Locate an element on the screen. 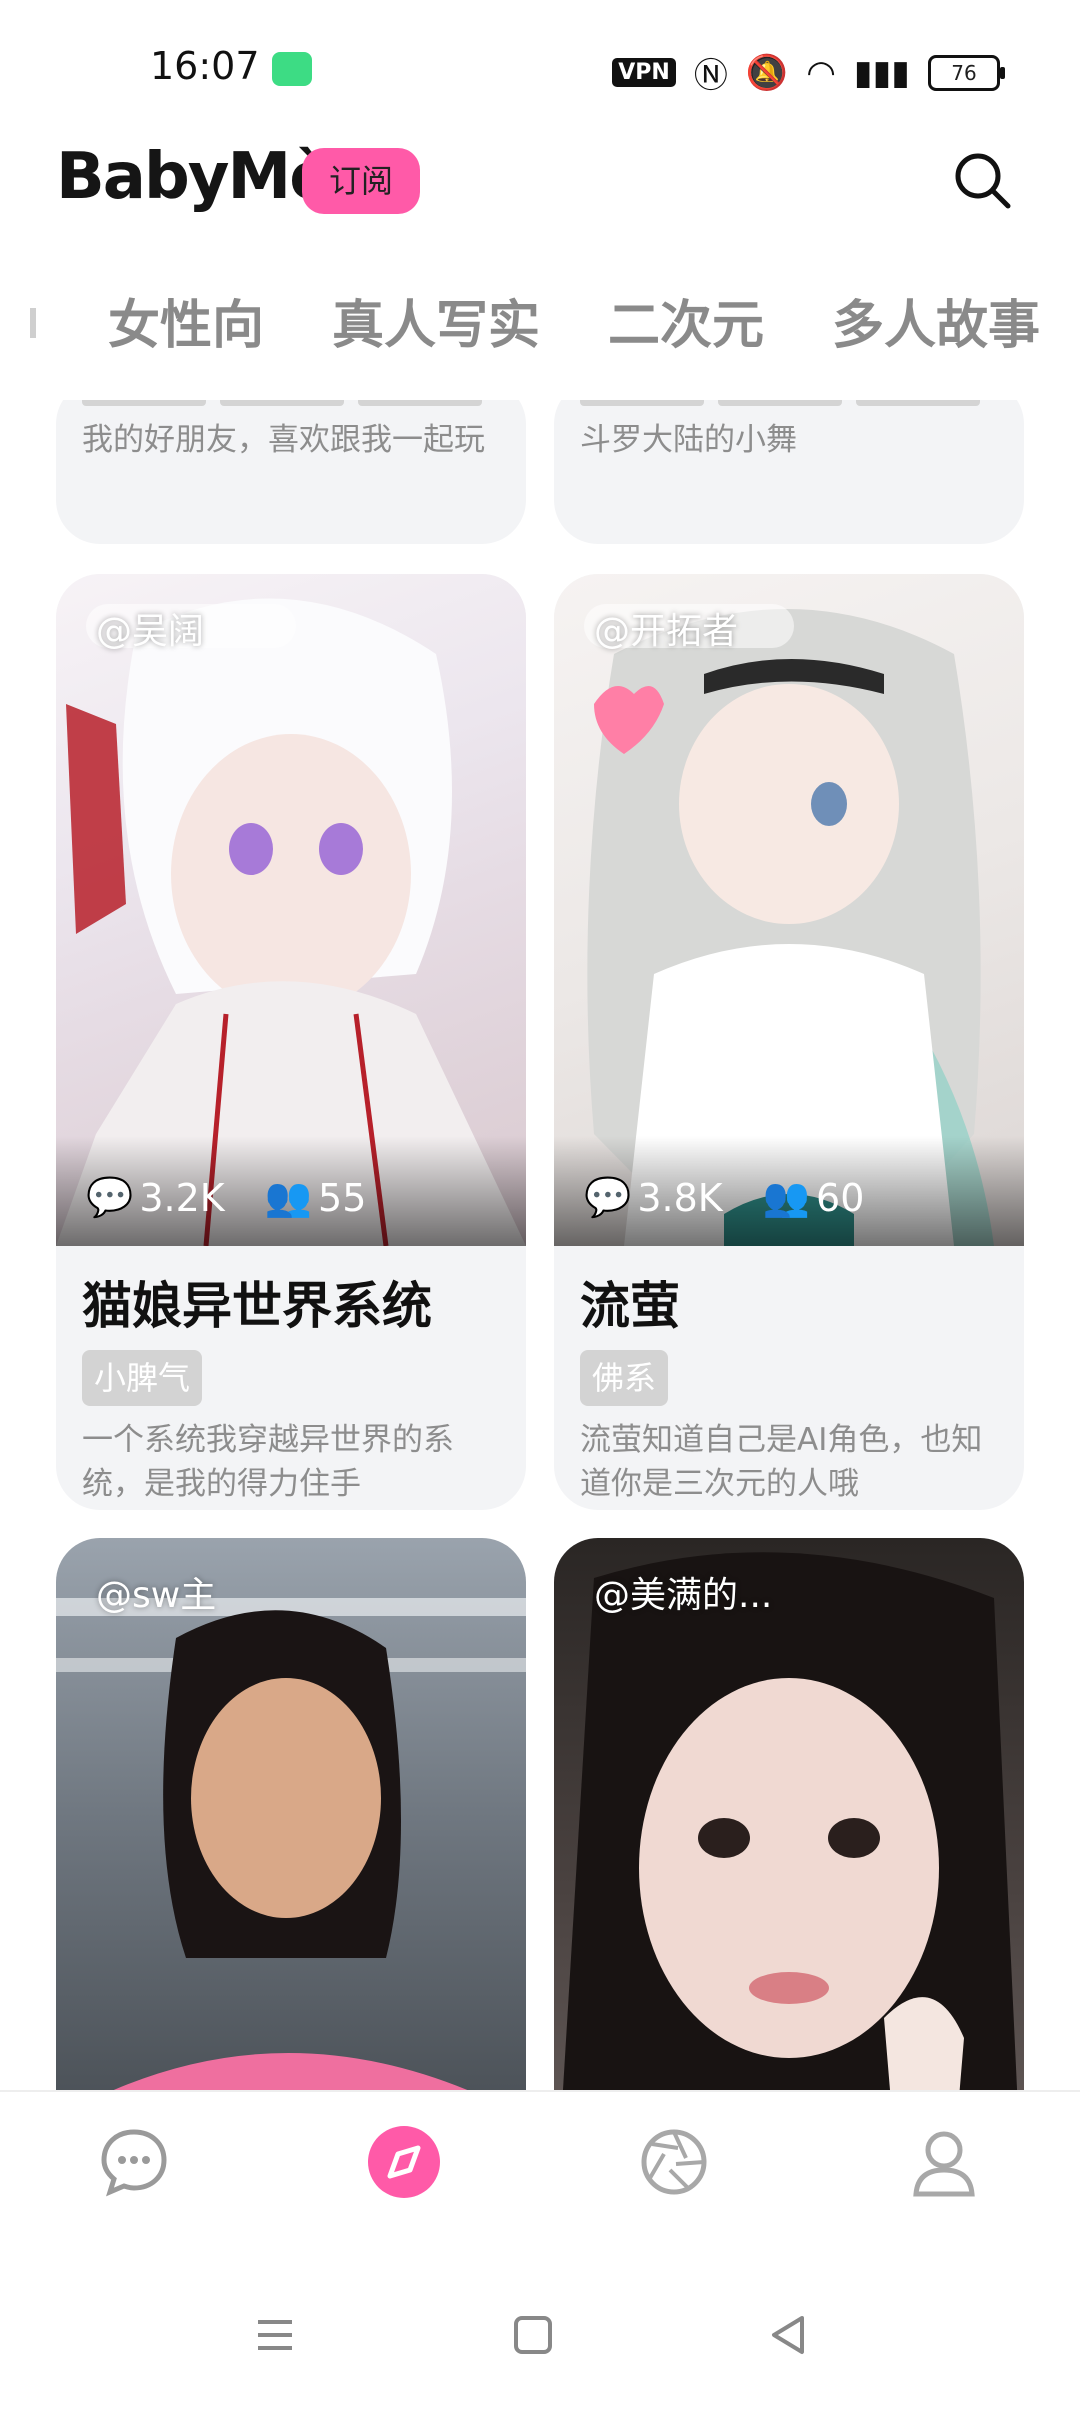  character-description: 流萤知道自己是AI角色，也知道你是三次元的人哦 is located at coordinates (781, 1462).